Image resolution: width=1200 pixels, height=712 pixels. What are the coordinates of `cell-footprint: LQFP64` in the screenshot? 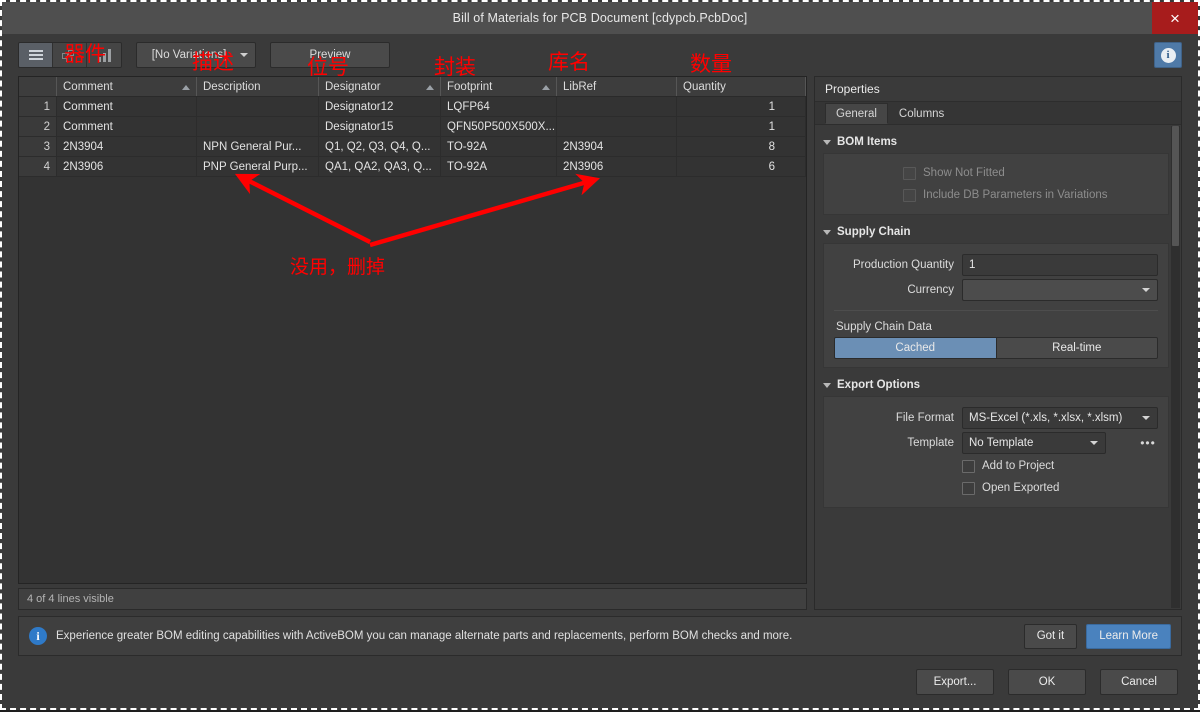 It's located at (499, 106).